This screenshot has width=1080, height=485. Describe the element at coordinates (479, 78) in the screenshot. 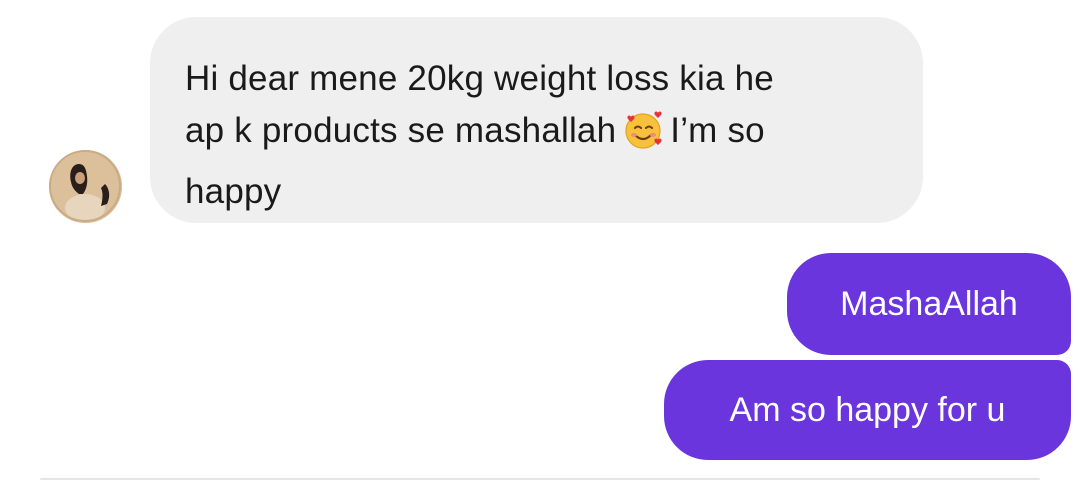

I see `incoming-line-1: Hi dear mene 20kg weight loss kia he` at that location.